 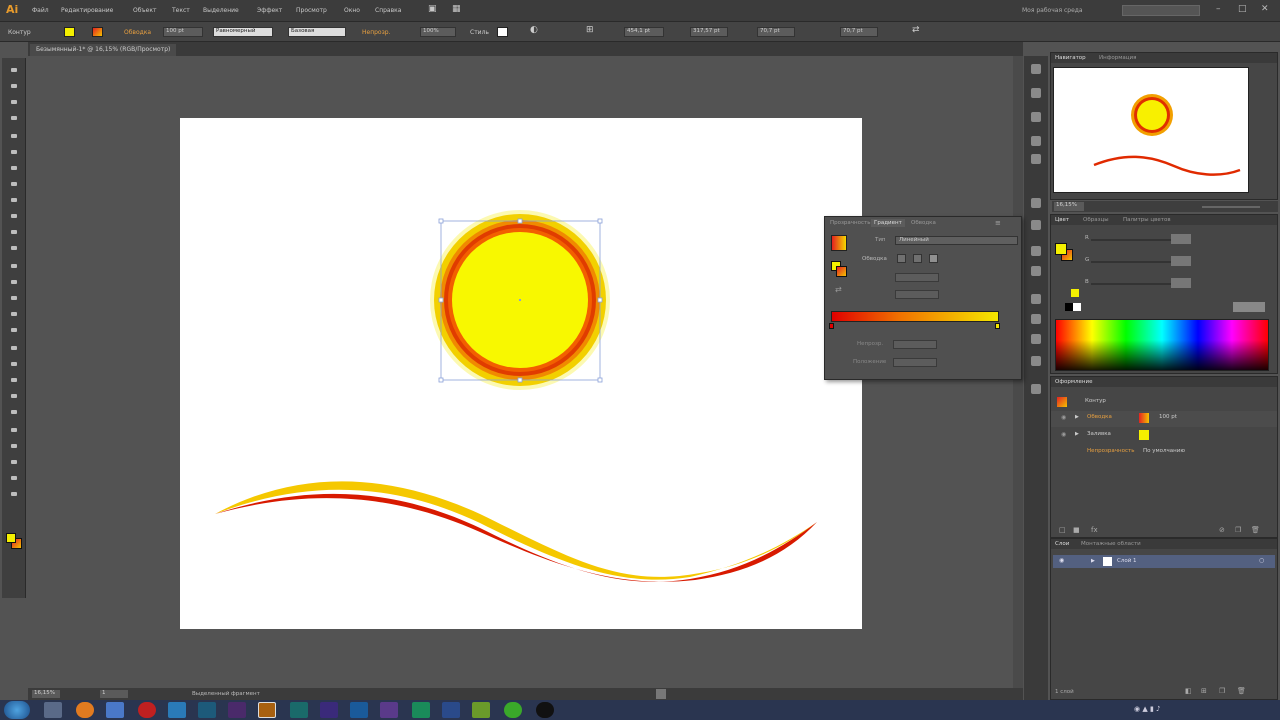 What do you see at coordinates (1181, 261) in the screenshot?
I see `g-value-field` at bounding box center [1181, 261].